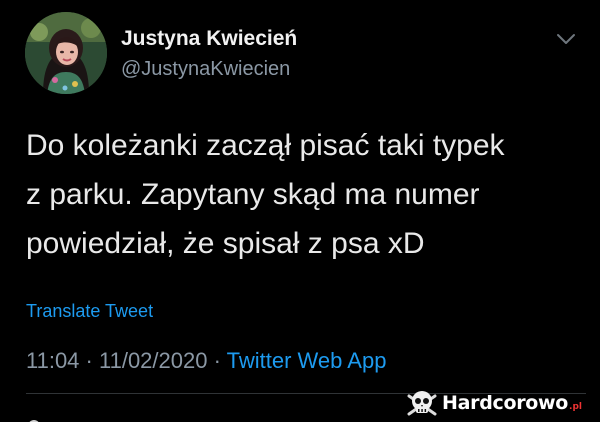 This screenshot has width=600, height=422. What do you see at coordinates (575, 407) in the screenshot?
I see `watermark-tld: .pl` at bounding box center [575, 407].